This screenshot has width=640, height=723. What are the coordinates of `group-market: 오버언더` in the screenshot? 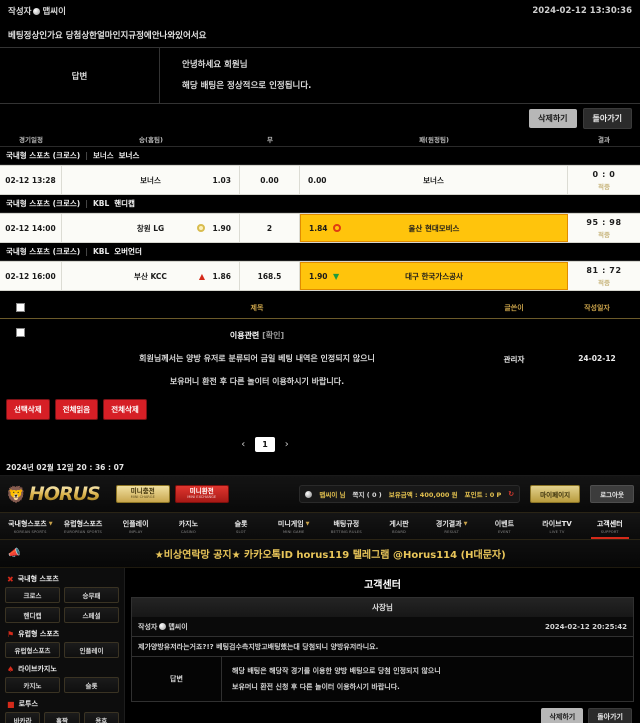 It's located at (128, 251).